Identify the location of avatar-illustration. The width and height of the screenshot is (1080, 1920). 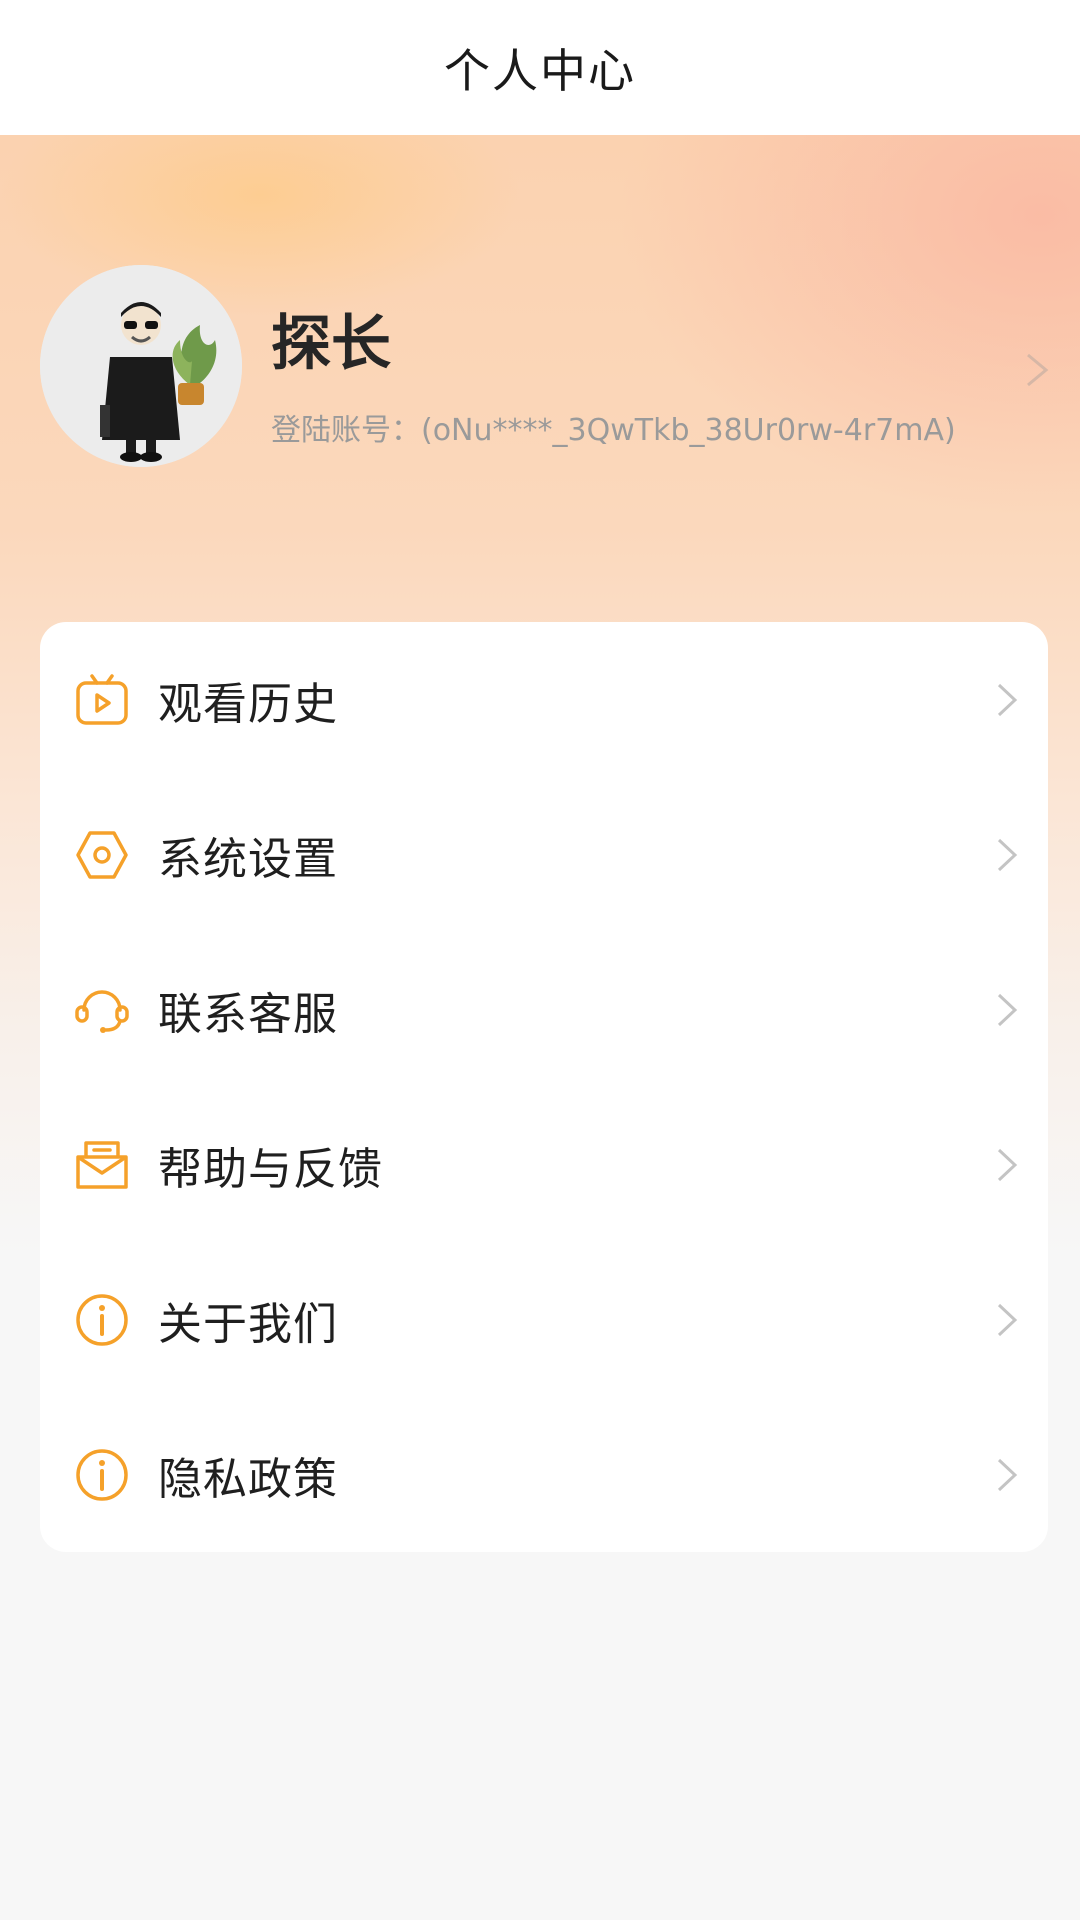
(141, 366).